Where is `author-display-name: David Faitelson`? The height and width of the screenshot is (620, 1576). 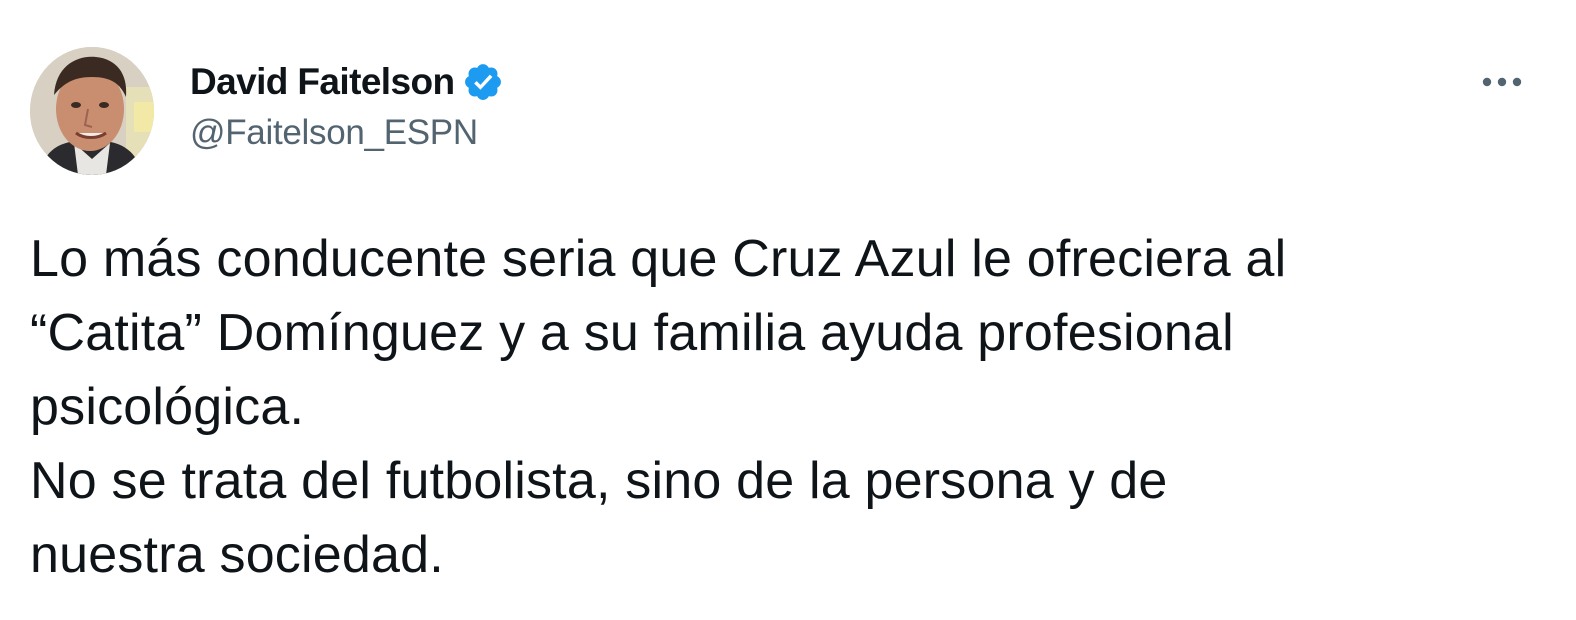 author-display-name: David Faitelson is located at coordinates (322, 82).